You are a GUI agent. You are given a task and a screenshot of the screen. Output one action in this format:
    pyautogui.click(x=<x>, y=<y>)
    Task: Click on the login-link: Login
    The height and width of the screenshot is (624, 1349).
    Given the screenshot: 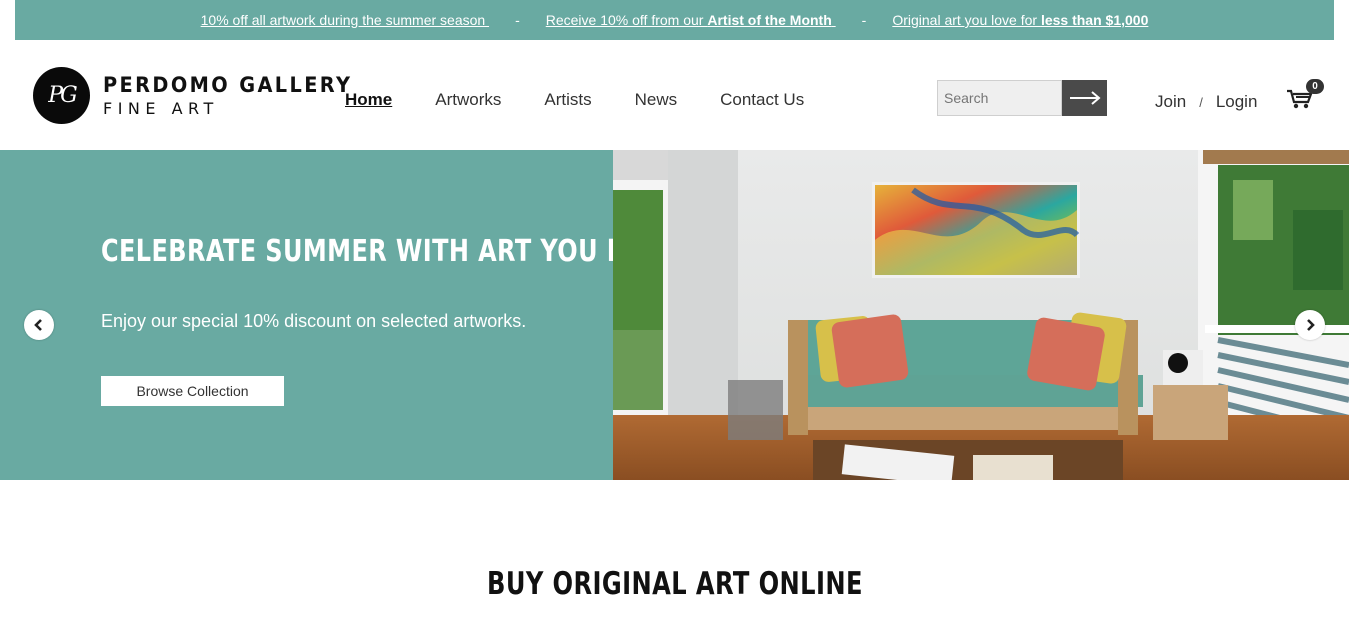 What is the action you would take?
    pyautogui.click(x=1237, y=102)
    